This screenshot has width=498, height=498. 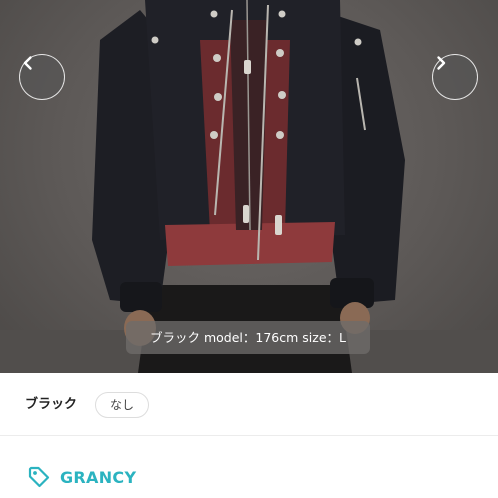 What do you see at coordinates (248, 337) in the screenshot?
I see `image-caption: ブラック model：176cm size：L` at bounding box center [248, 337].